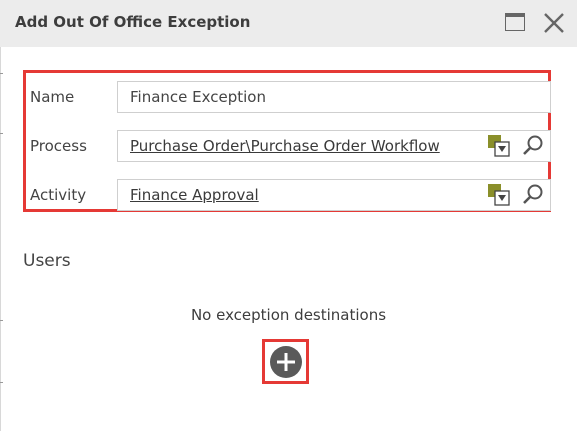  Describe the element at coordinates (285, 146) in the screenshot. I see `process-field-link: Purchase Order\Purchase Order Workflow` at that location.